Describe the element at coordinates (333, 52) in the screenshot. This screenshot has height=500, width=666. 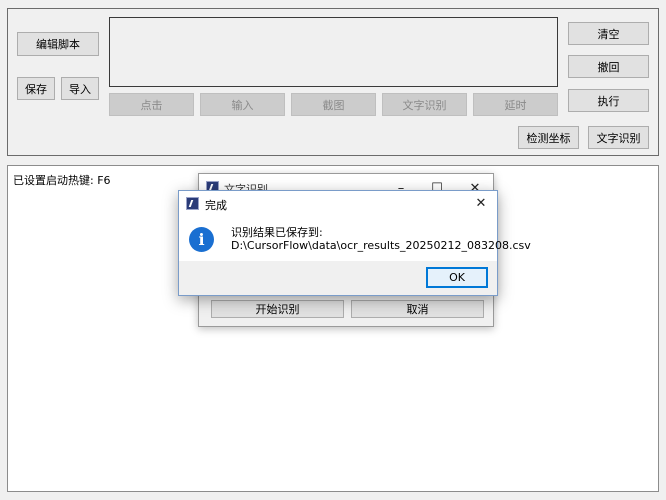
I see `script-textarea` at that location.